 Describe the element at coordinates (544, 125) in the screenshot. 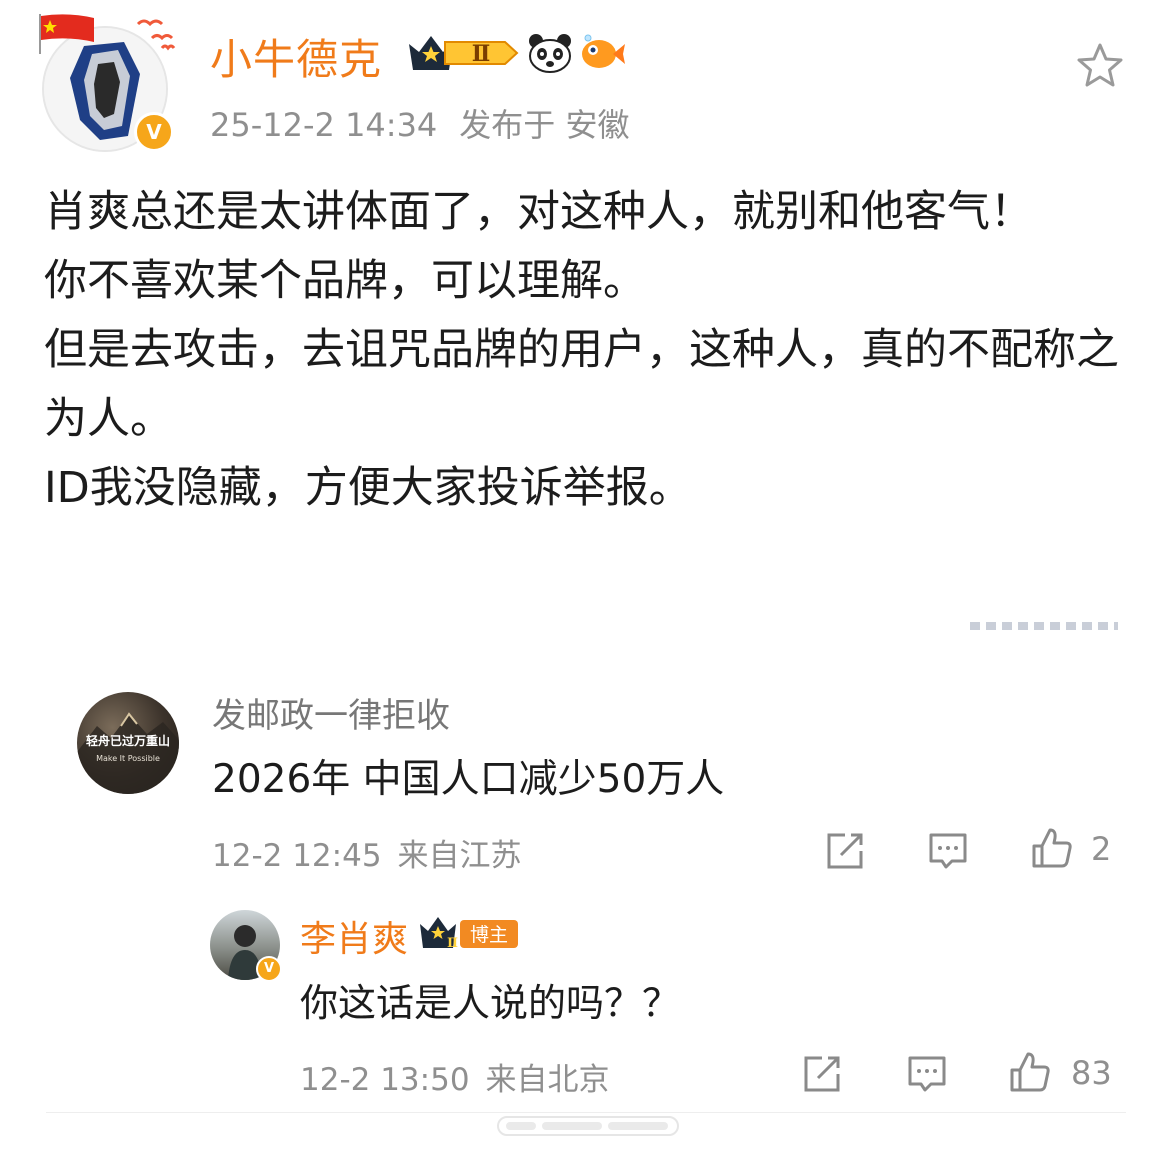

I see `post-location: 发布于 安徽` at that location.